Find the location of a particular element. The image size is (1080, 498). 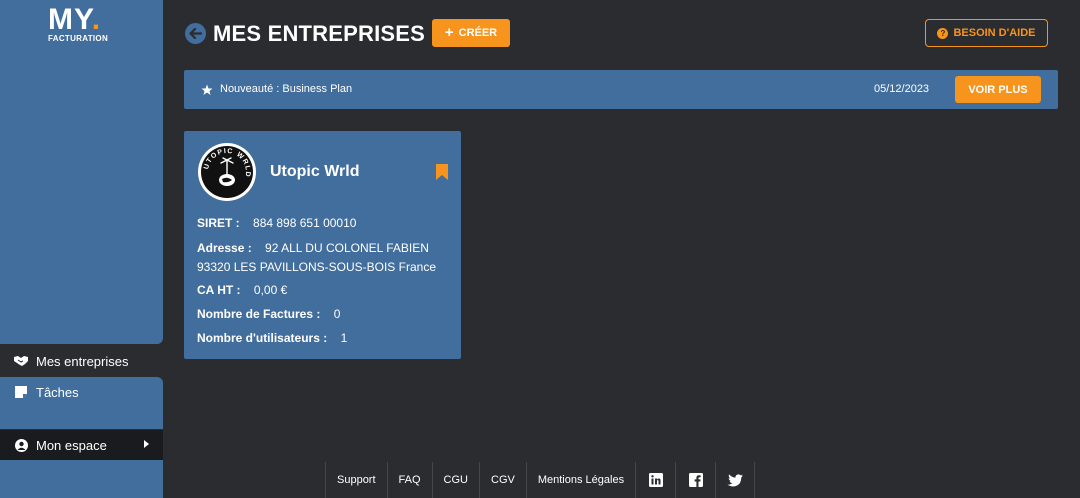

page-title: MES ENTREPRISES is located at coordinates (319, 33).